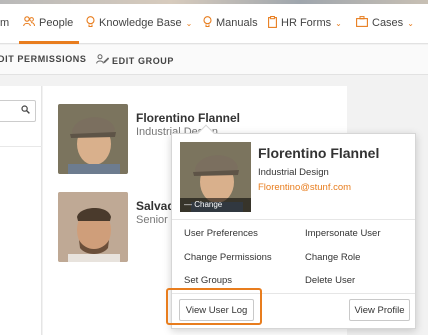  I want to click on nav-item-cases-label: Cases, so click(388, 23).